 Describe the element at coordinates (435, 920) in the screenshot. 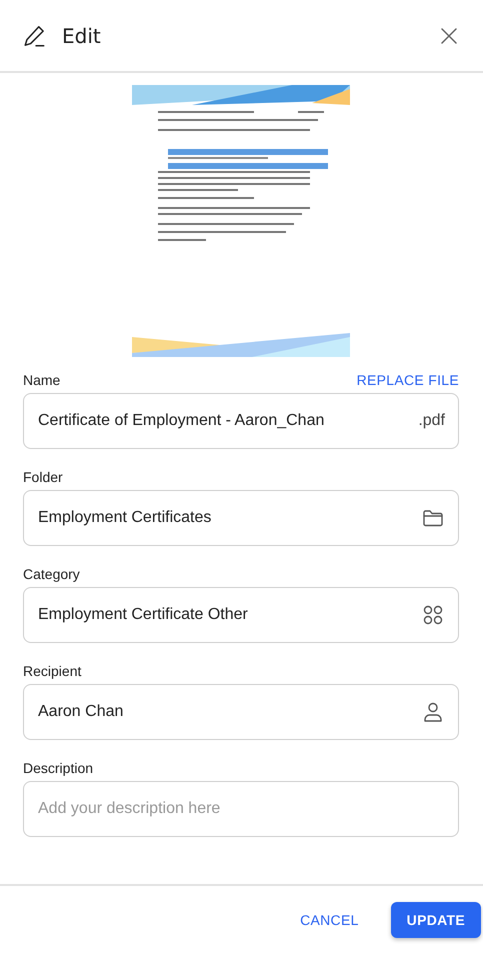

I see `update-button: UPDATE` at that location.